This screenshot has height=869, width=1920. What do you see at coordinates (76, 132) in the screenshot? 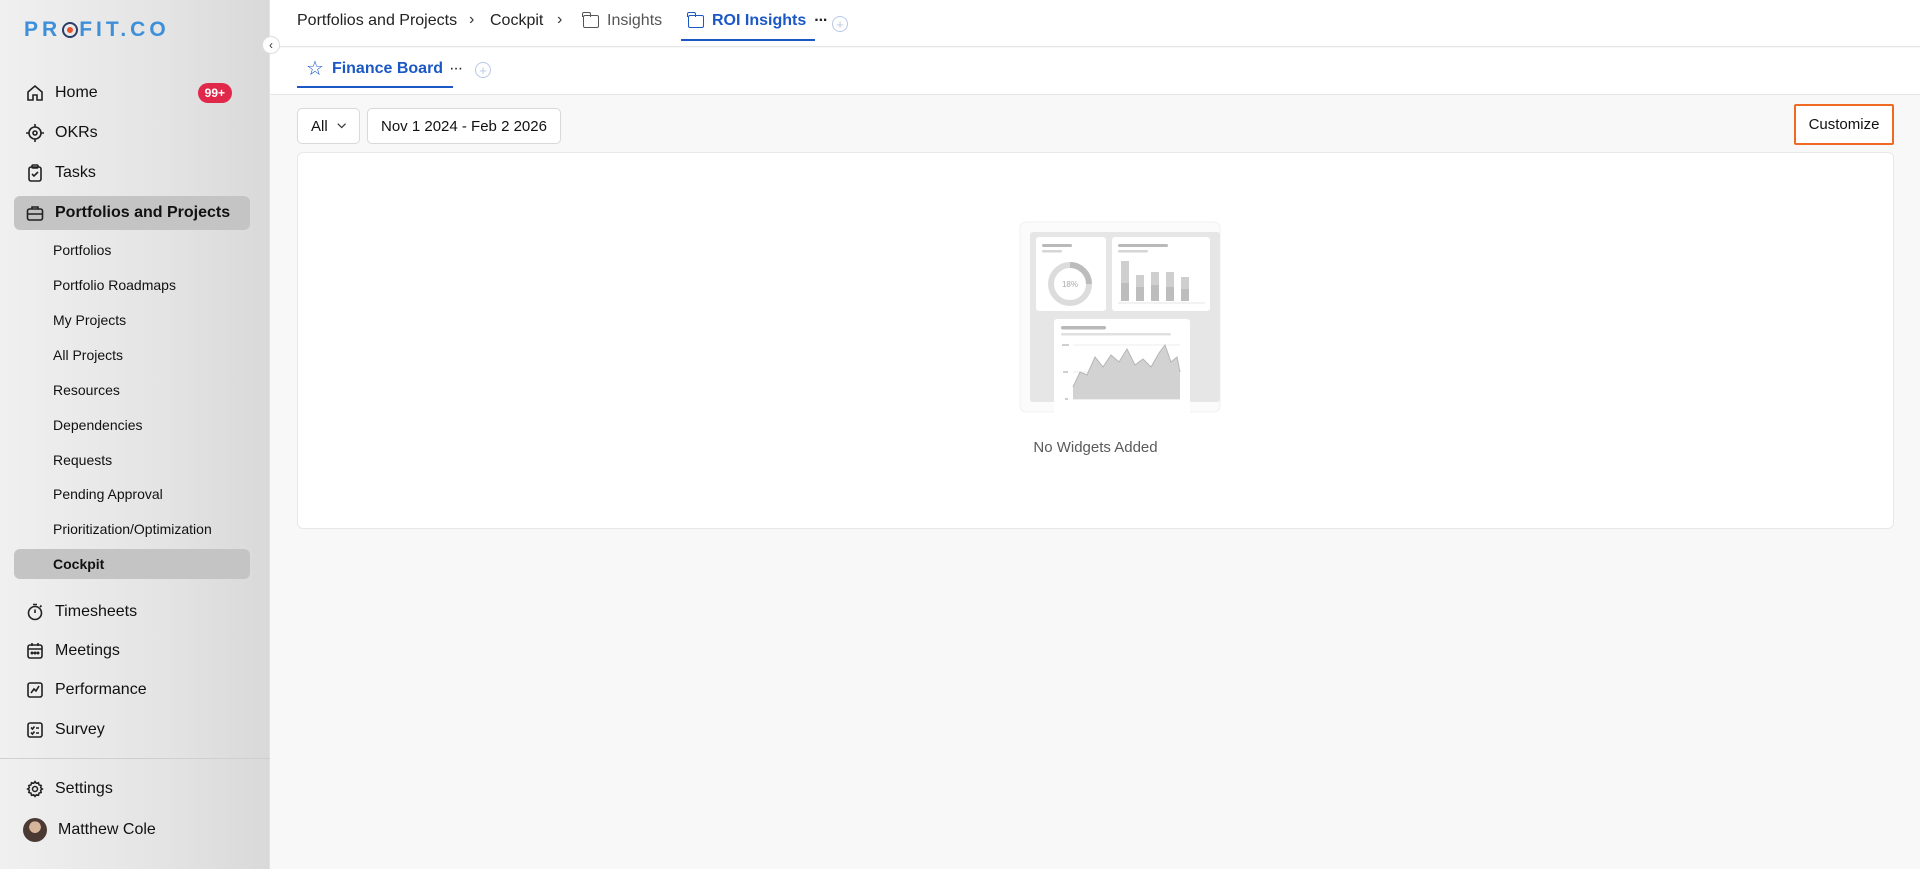
I see `sidebar-item-label: OKRs` at bounding box center [76, 132].